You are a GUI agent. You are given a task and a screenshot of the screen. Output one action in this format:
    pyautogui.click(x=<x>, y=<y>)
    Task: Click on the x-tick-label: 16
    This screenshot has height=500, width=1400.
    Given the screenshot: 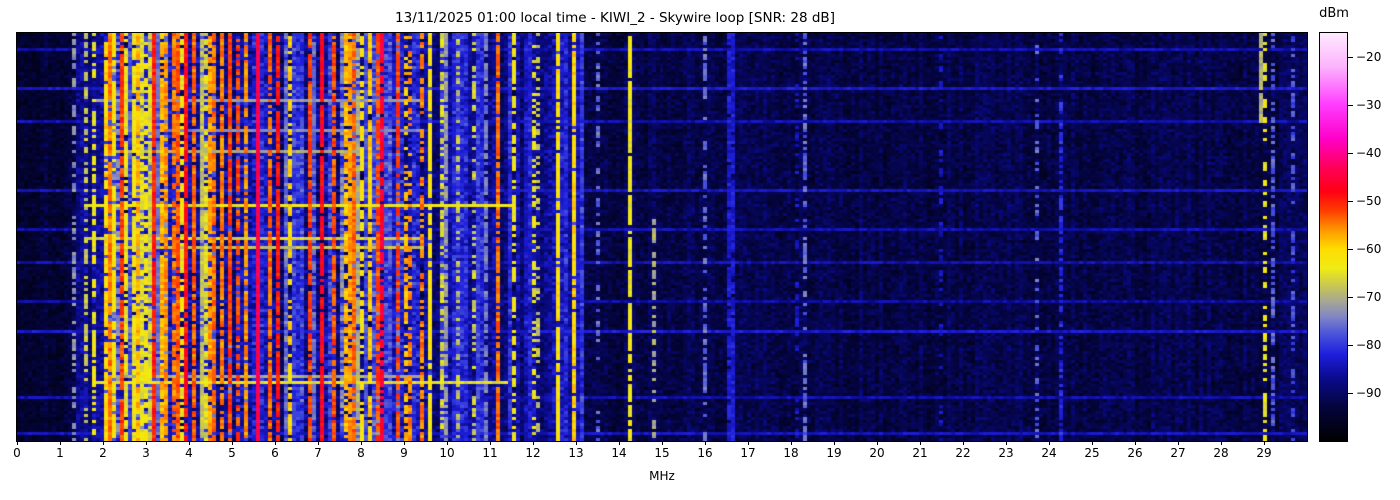 What is the action you would take?
    pyautogui.click(x=705, y=453)
    